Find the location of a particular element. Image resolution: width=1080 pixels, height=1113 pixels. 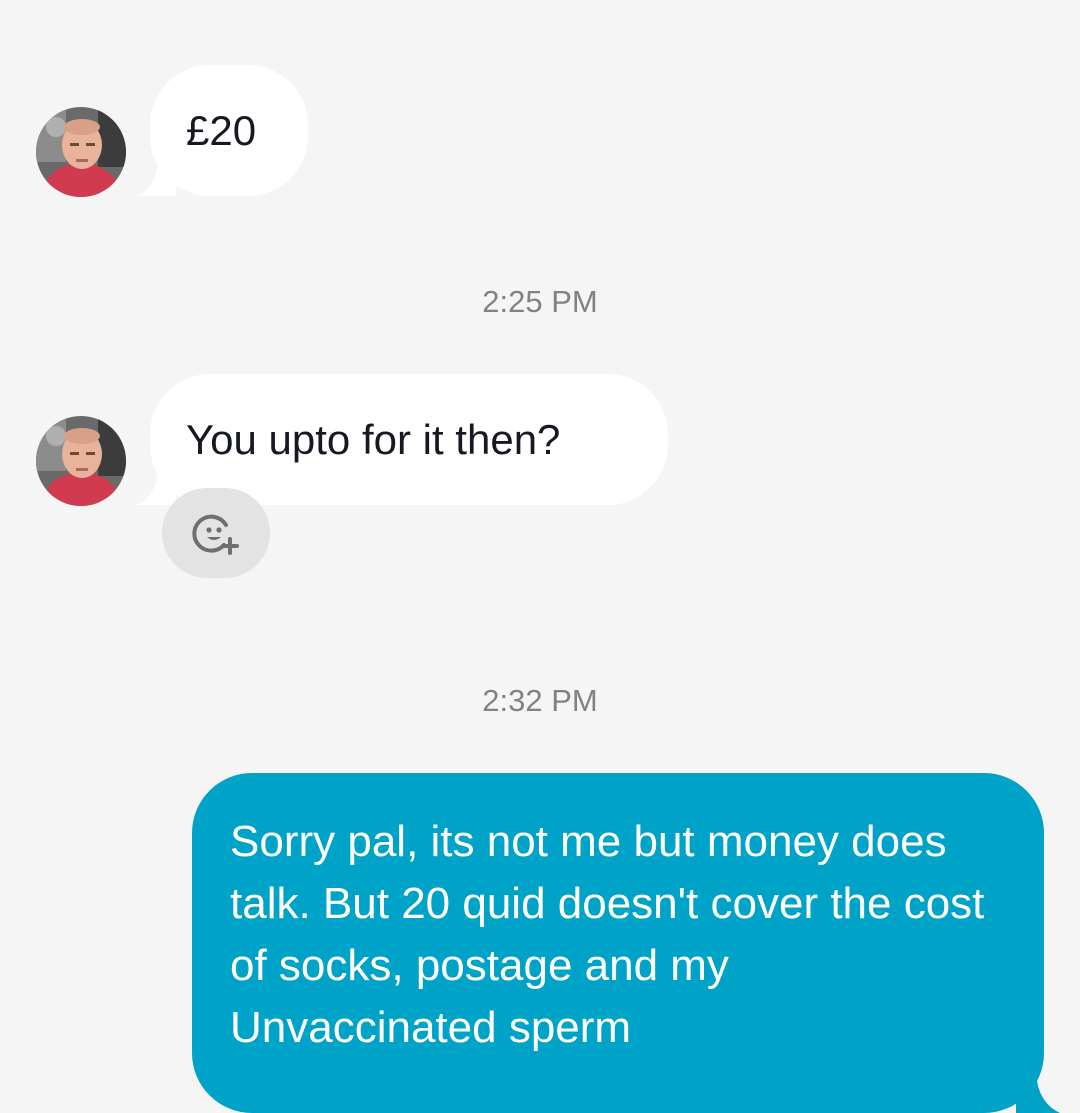

message-text: You upto for it then? is located at coordinates (373, 439).